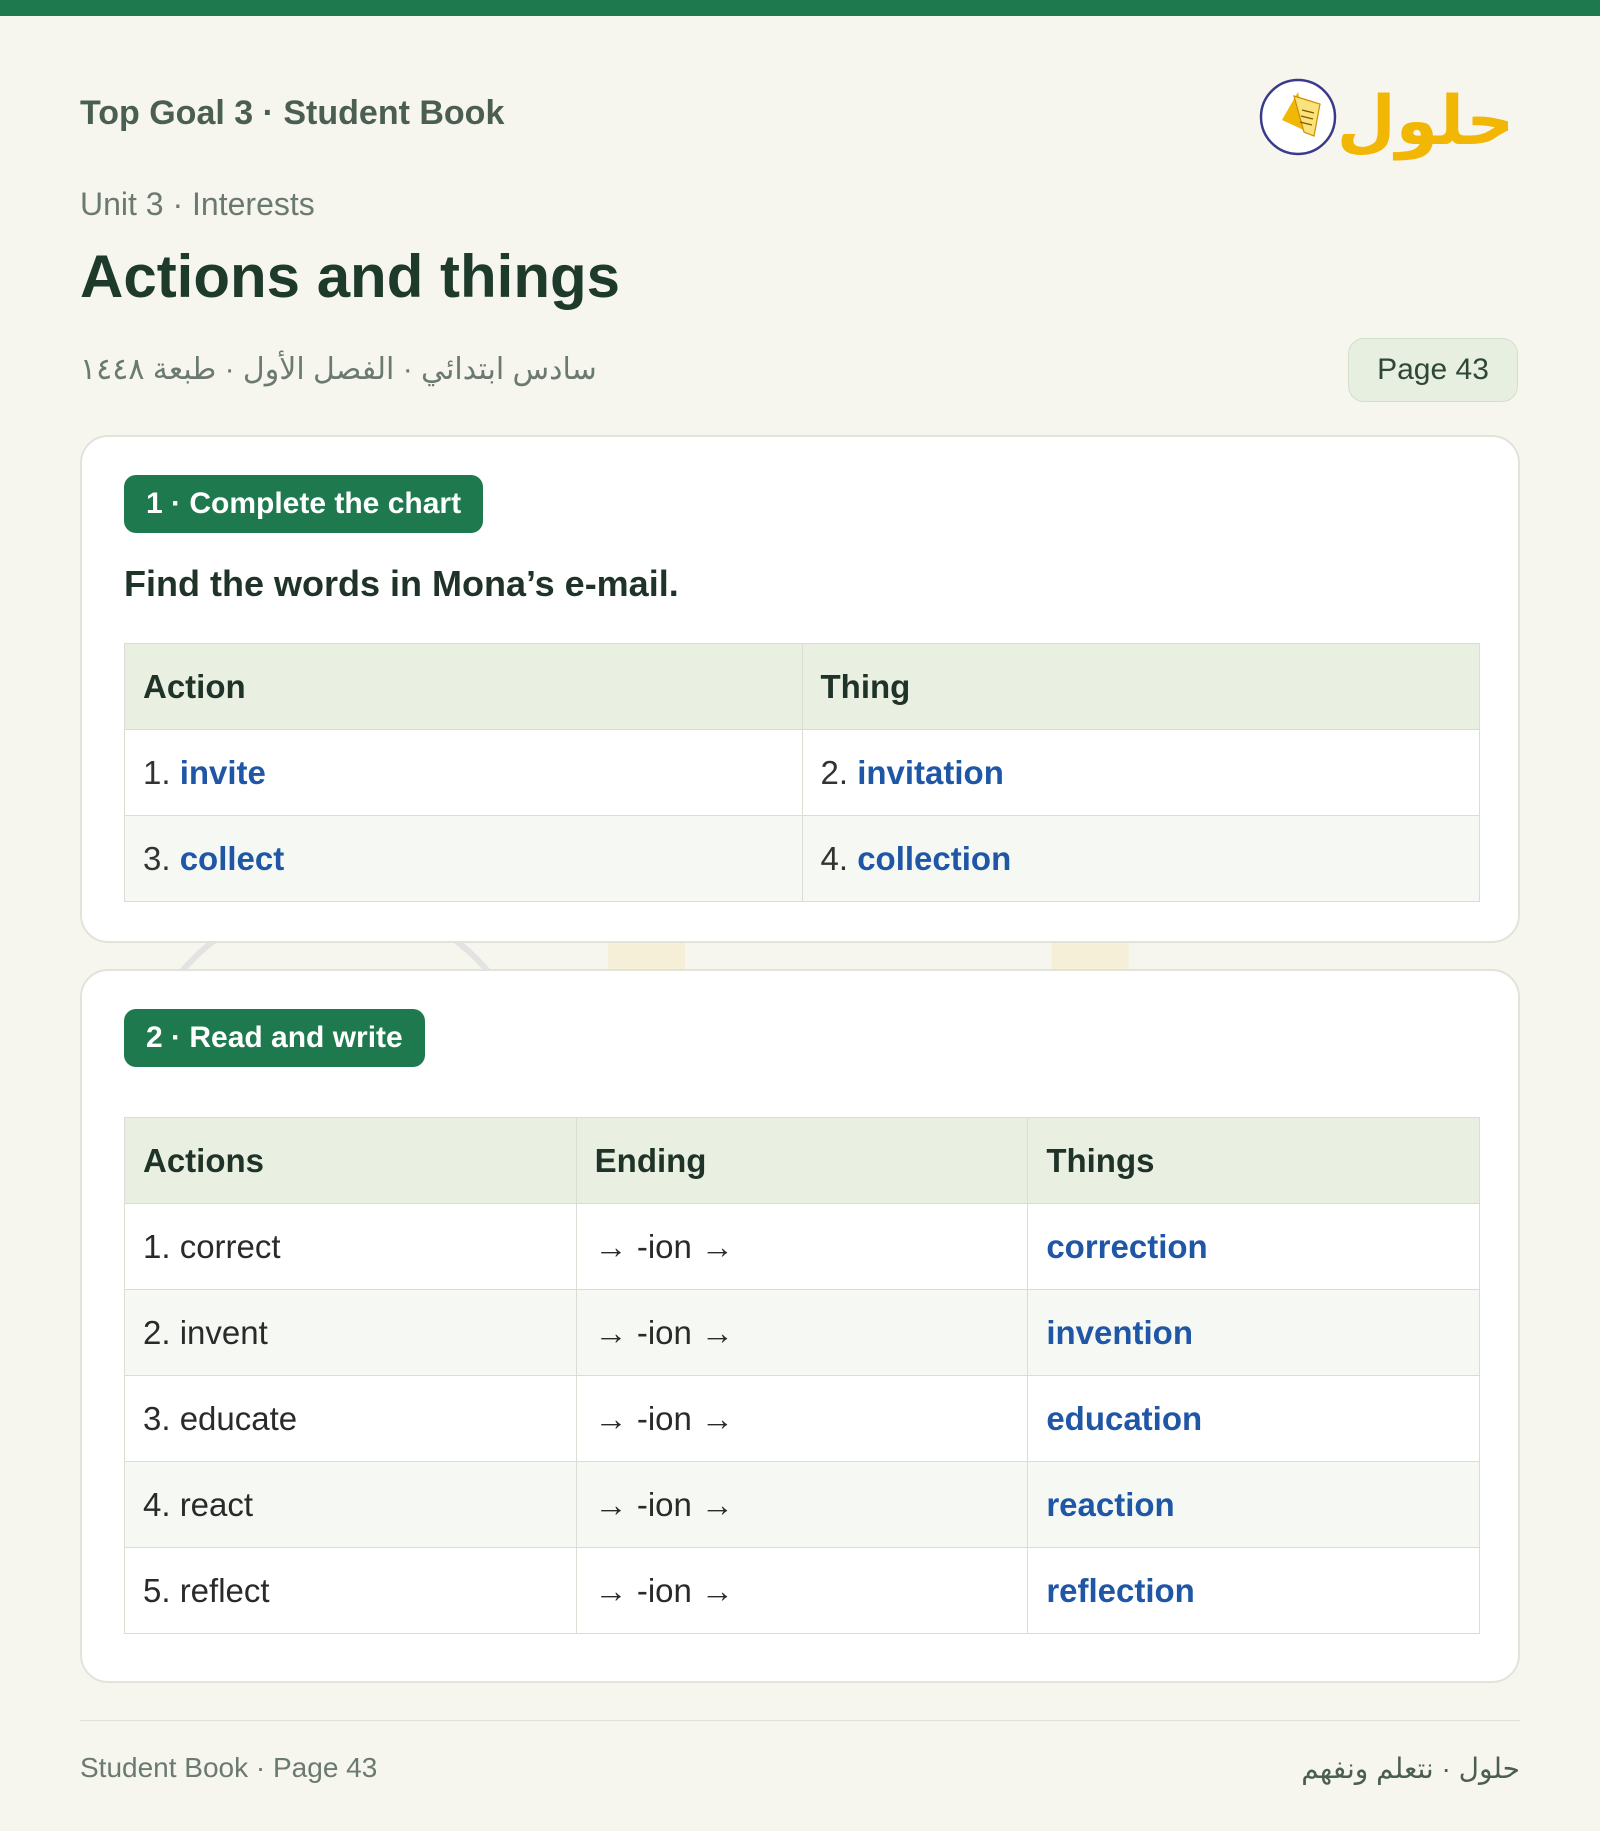 The height and width of the screenshot is (1831, 1600). Describe the element at coordinates (232, 858) in the screenshot. I see `answer-word: collect` at that location.